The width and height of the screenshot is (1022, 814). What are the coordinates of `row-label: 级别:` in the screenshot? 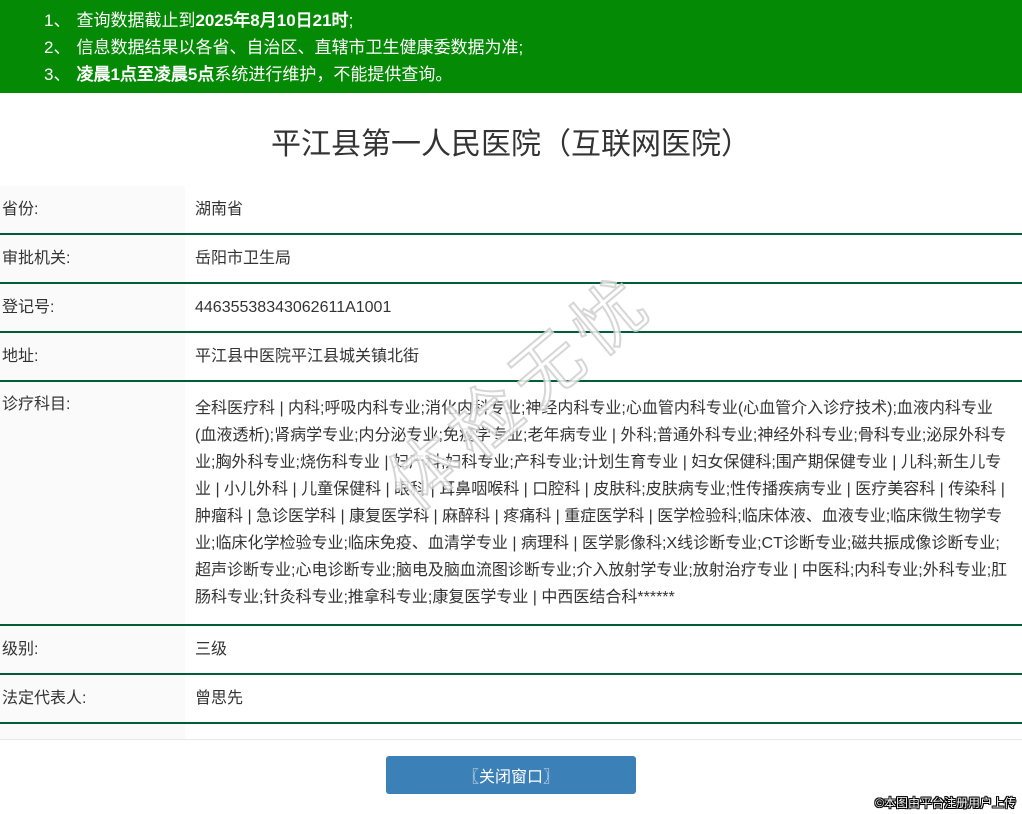 It's located at (92, 649).